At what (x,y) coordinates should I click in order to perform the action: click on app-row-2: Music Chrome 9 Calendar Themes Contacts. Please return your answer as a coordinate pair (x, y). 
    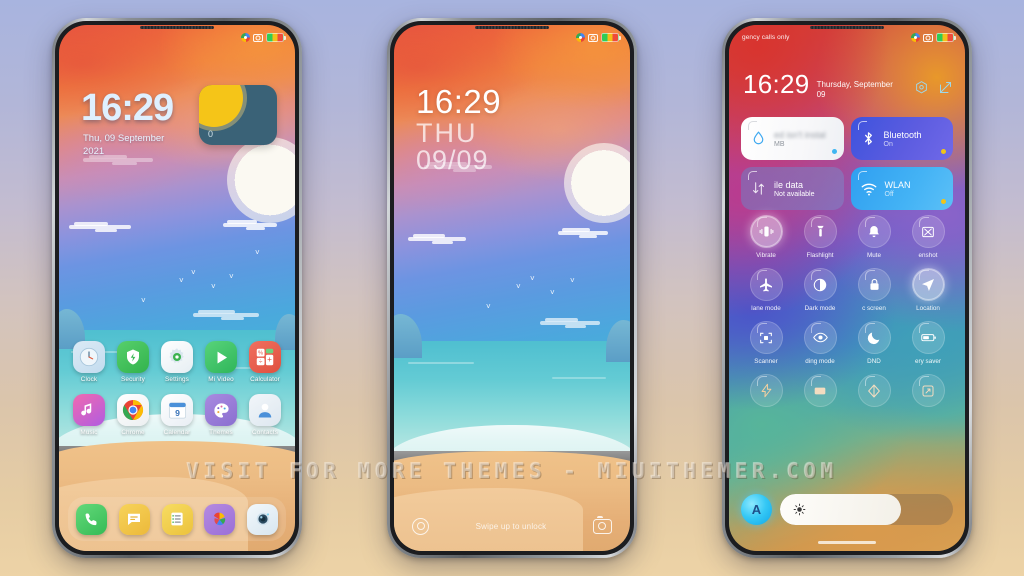
    Looking at the image, I should click on (177, 415).